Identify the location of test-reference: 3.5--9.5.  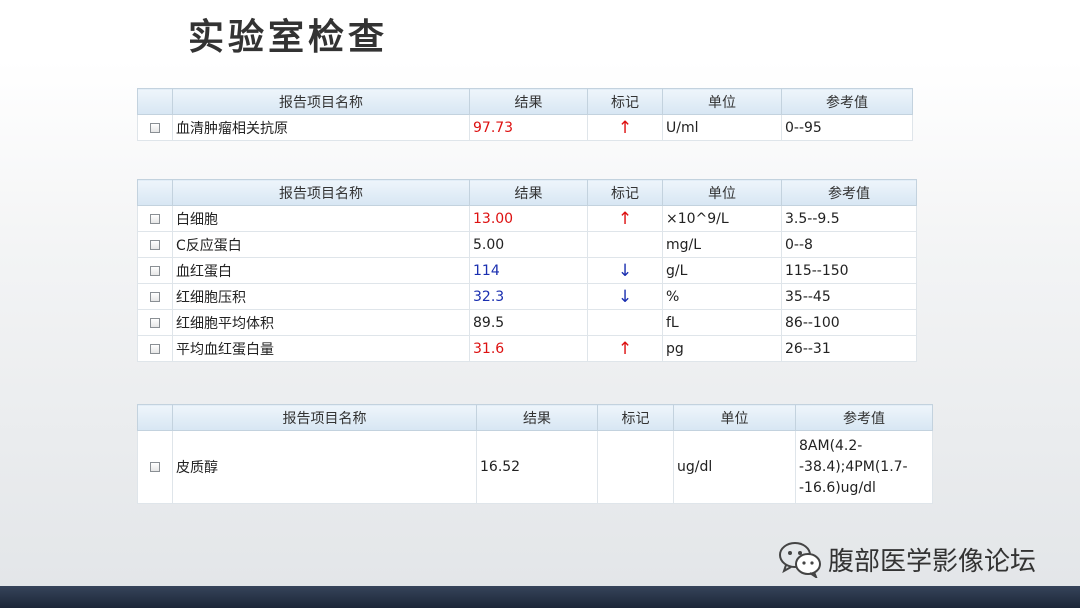
(849, 218).